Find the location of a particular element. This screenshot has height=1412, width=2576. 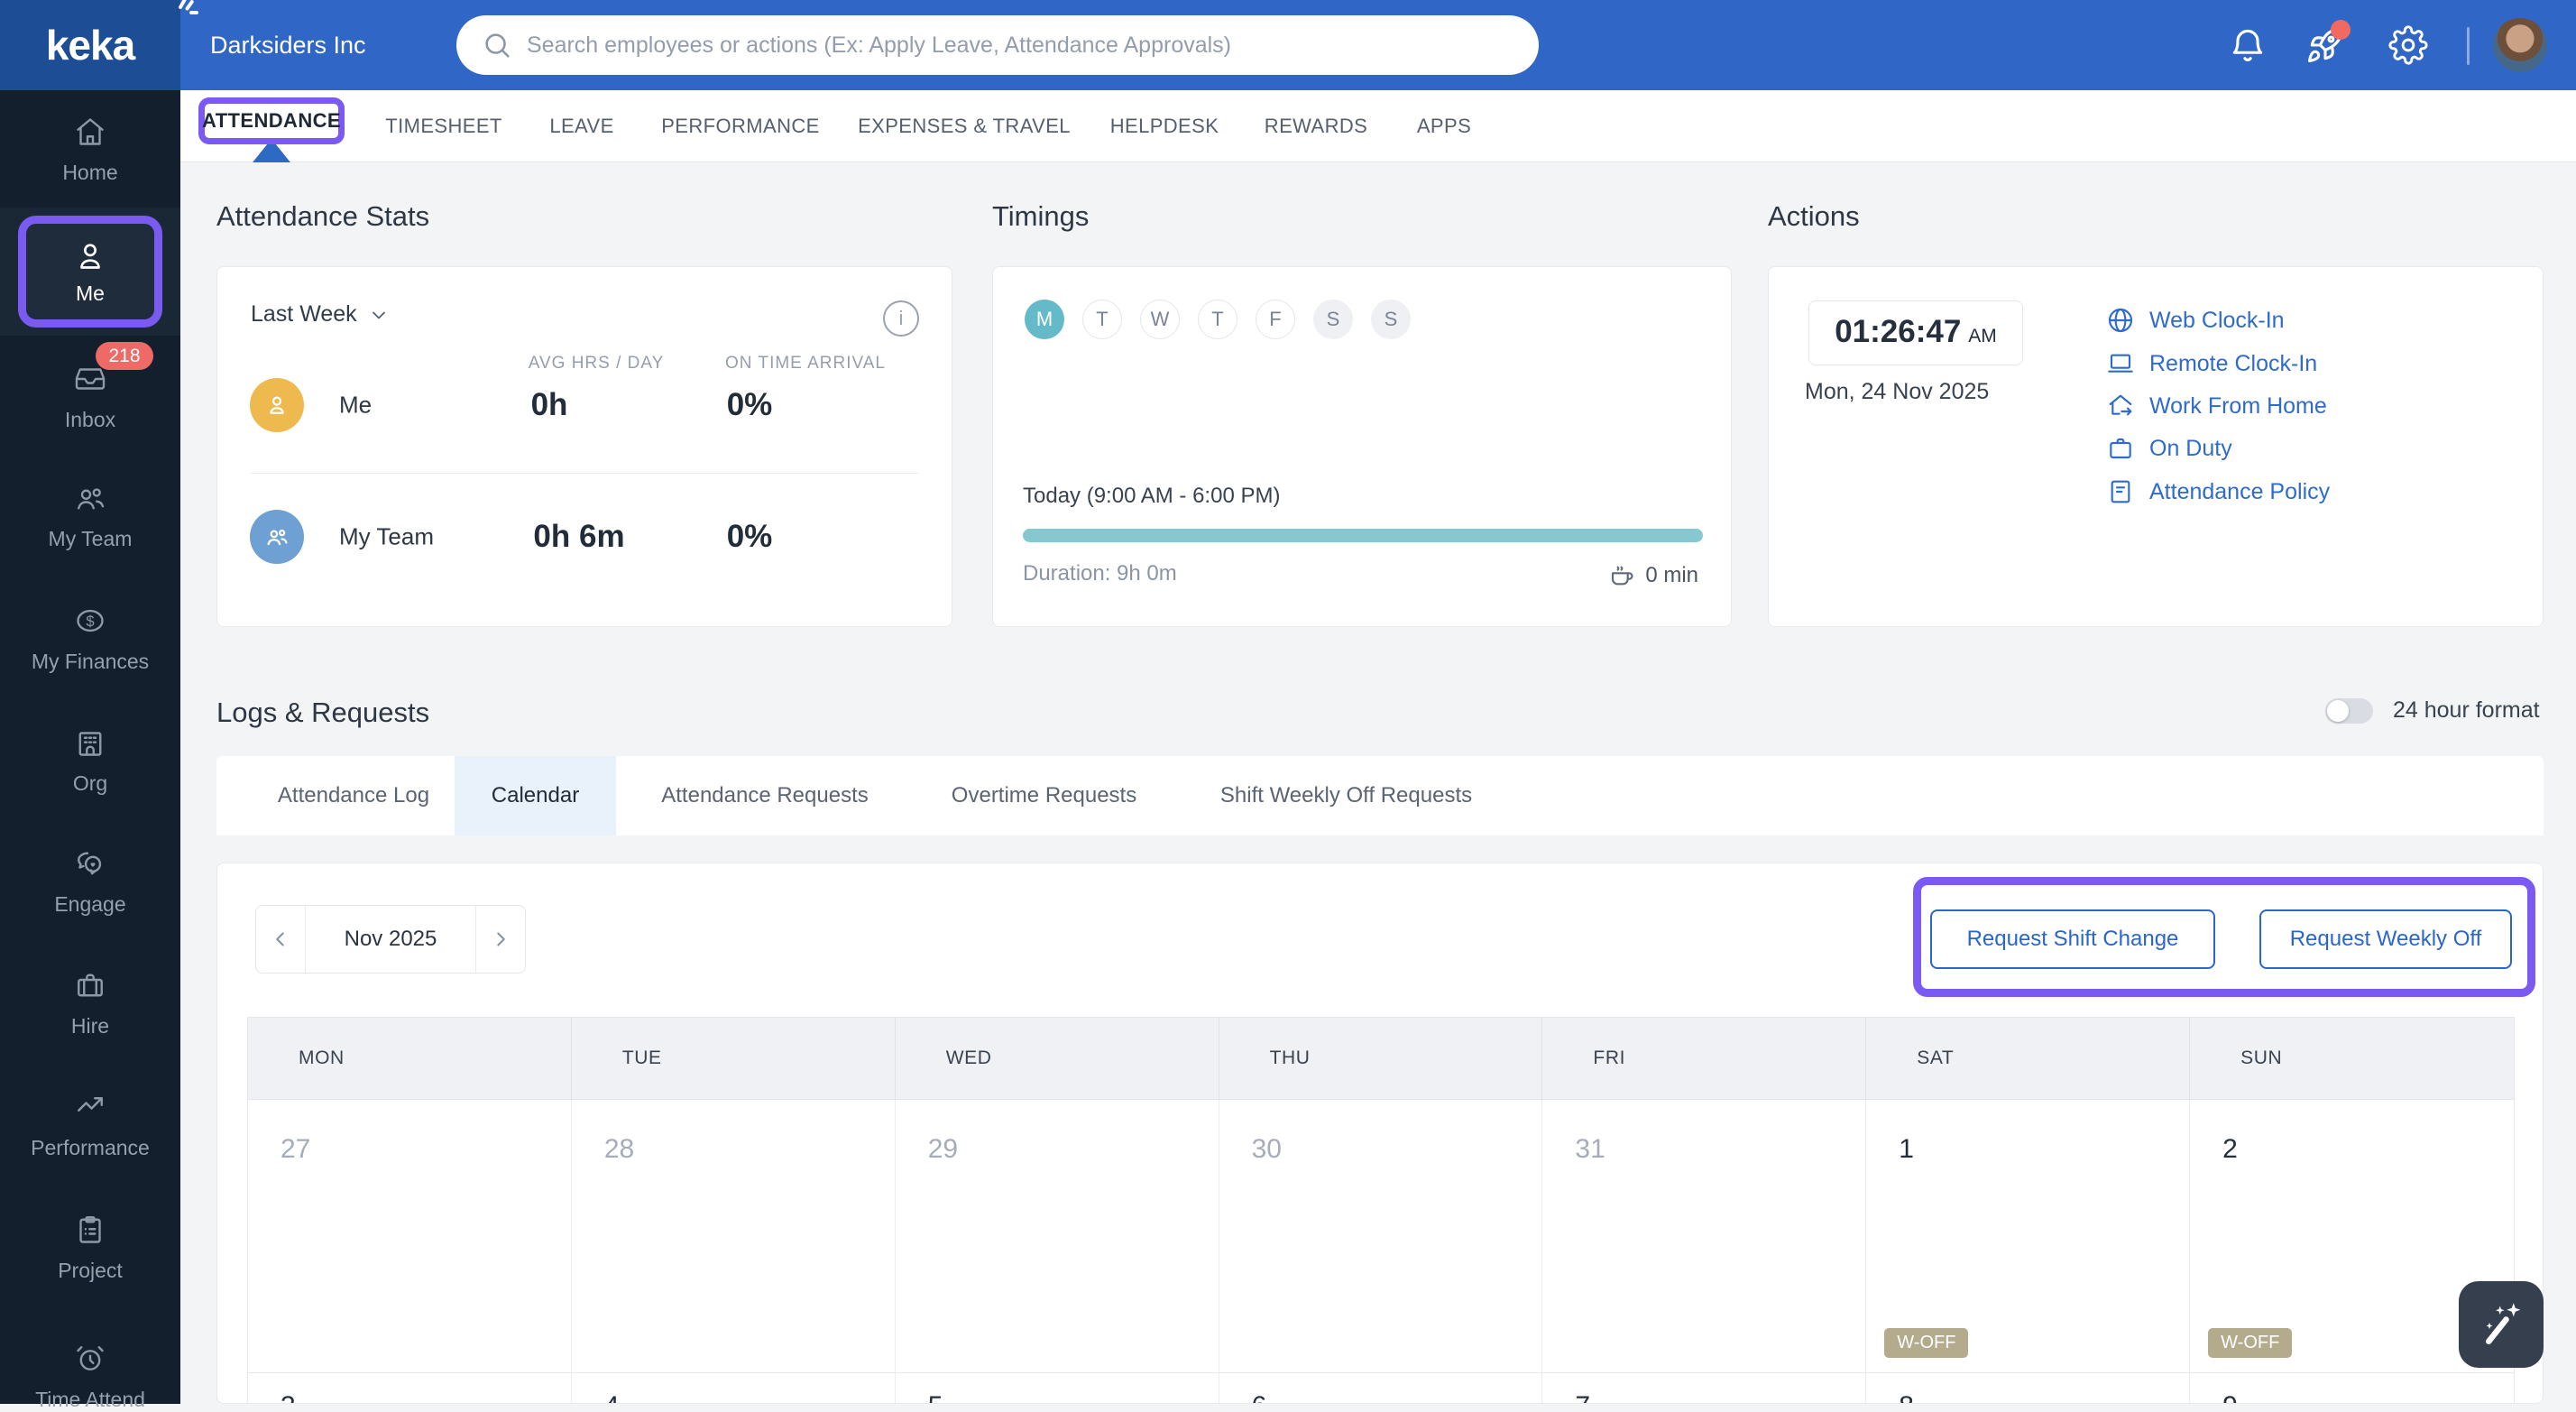

calendar-cell: 27 is located at coordinates (410, 1236).